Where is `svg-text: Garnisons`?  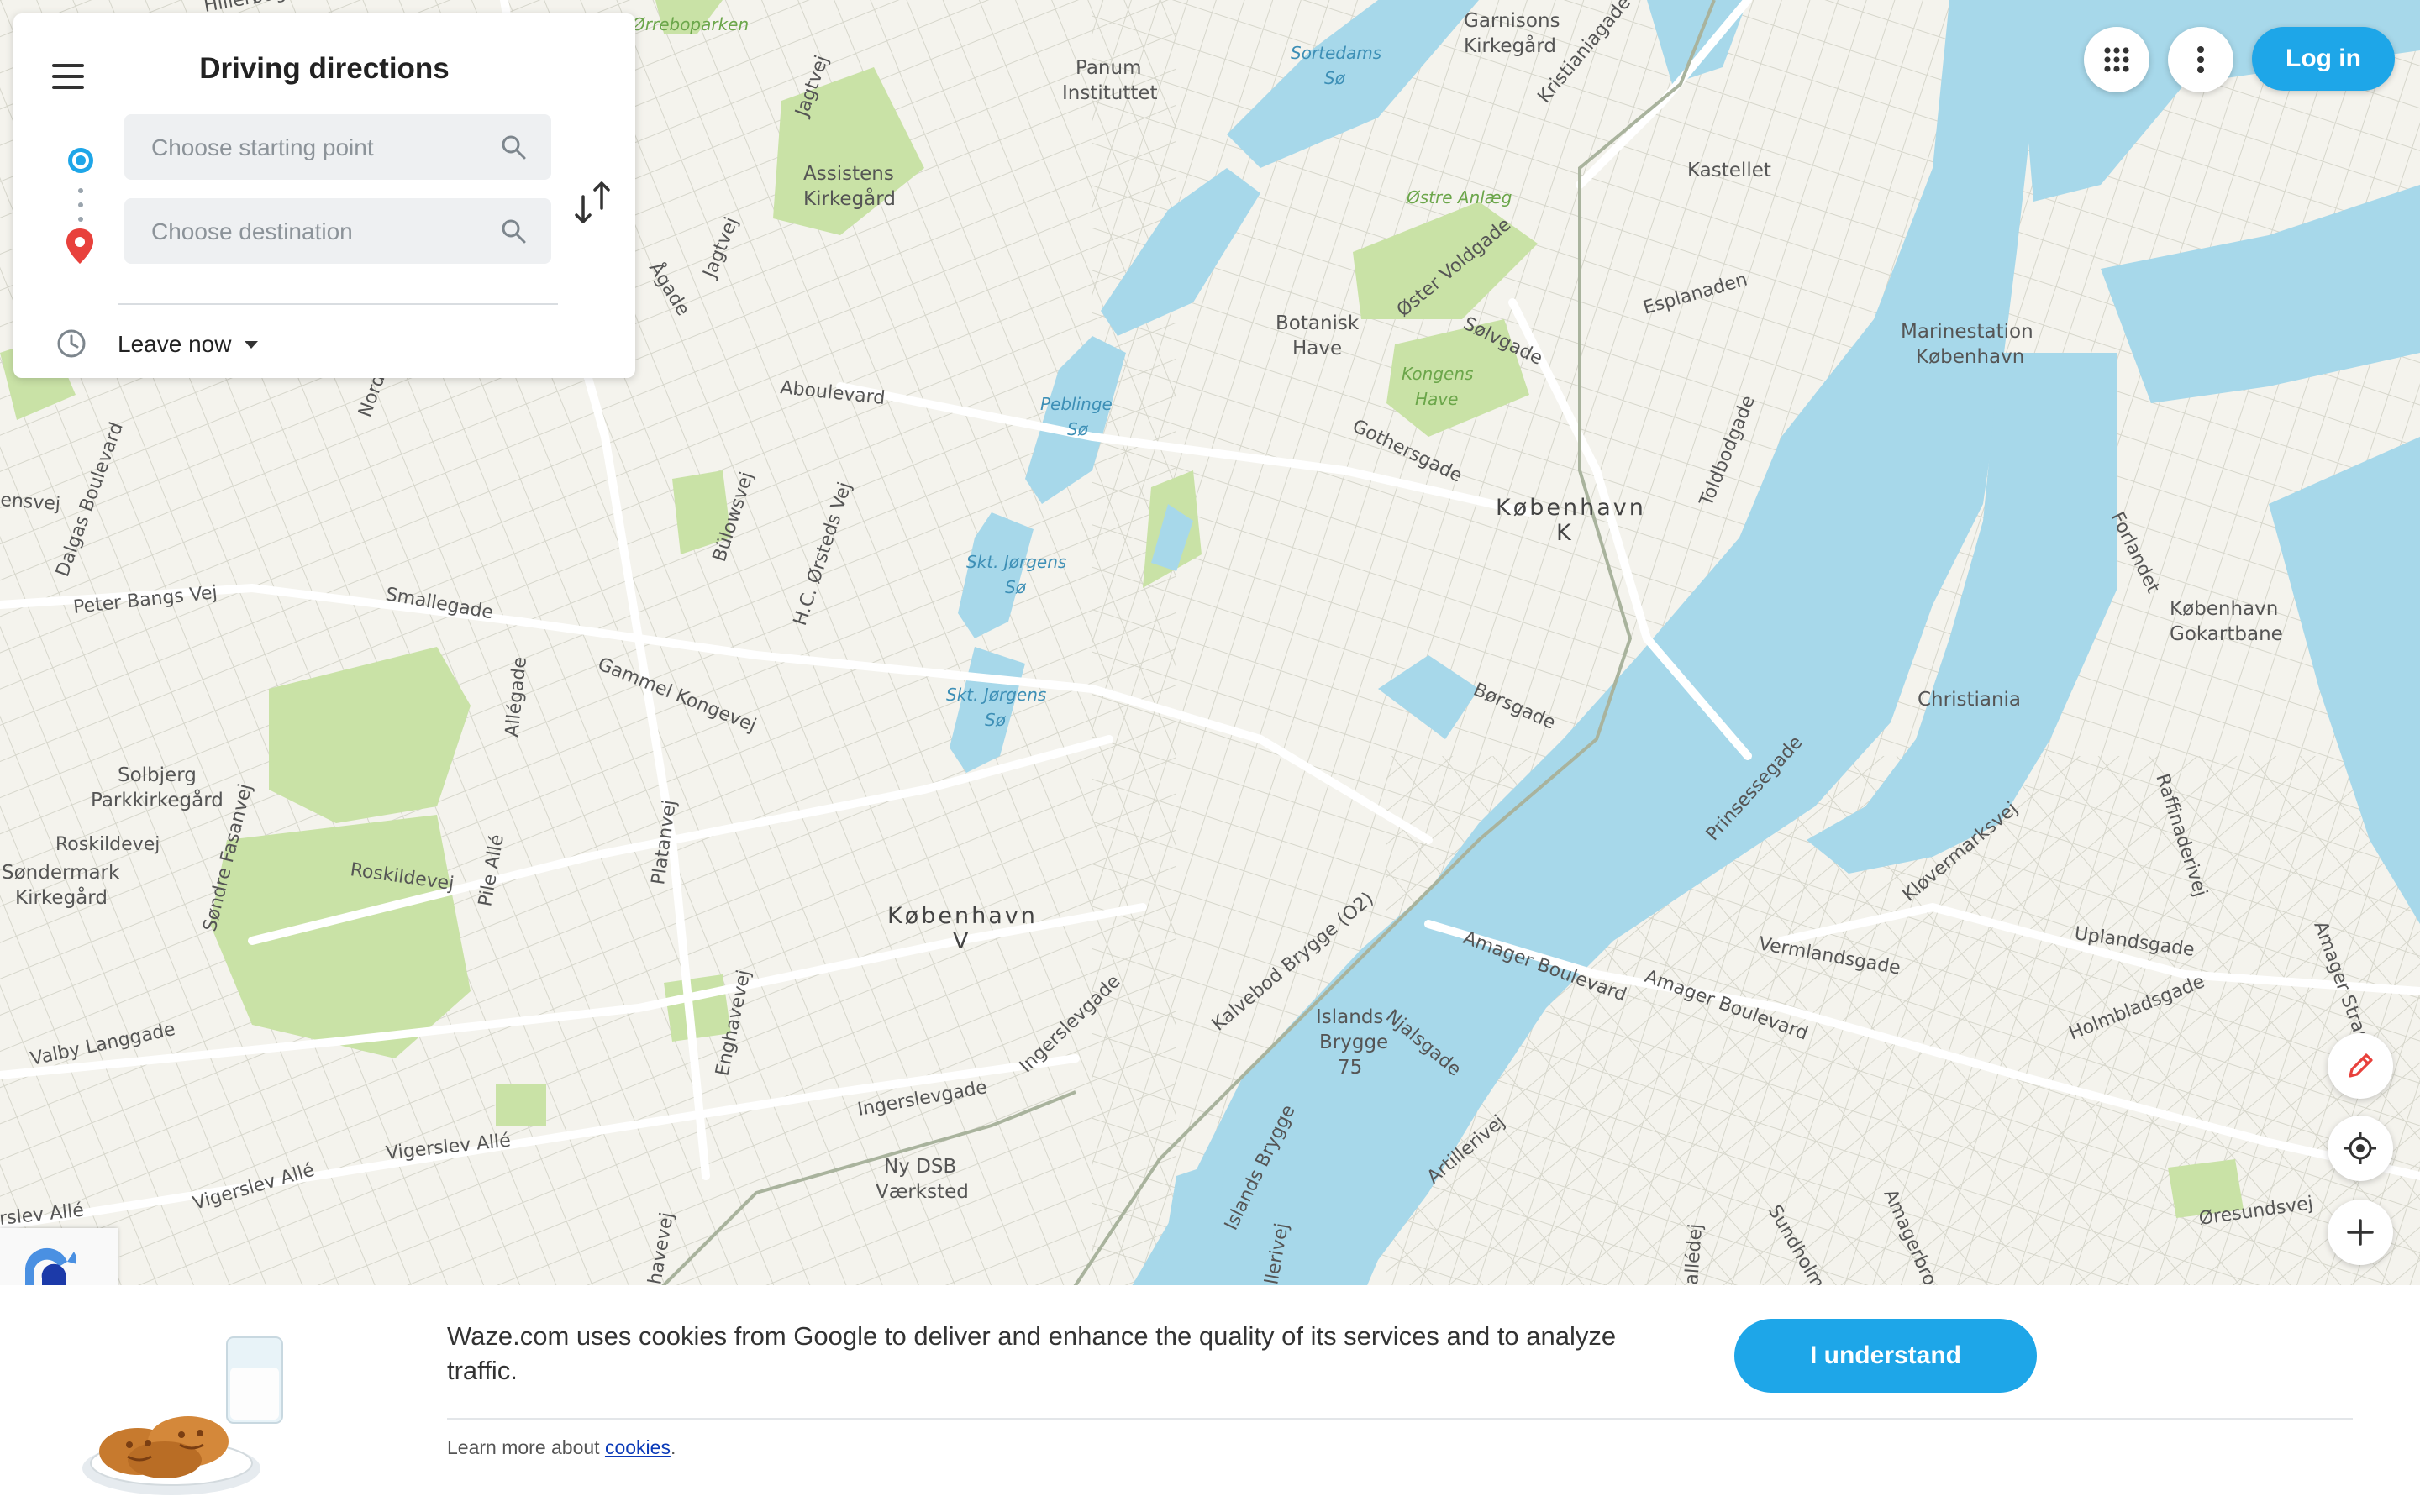
svg-text: Garnisons is located at coordinates (1512, 21).